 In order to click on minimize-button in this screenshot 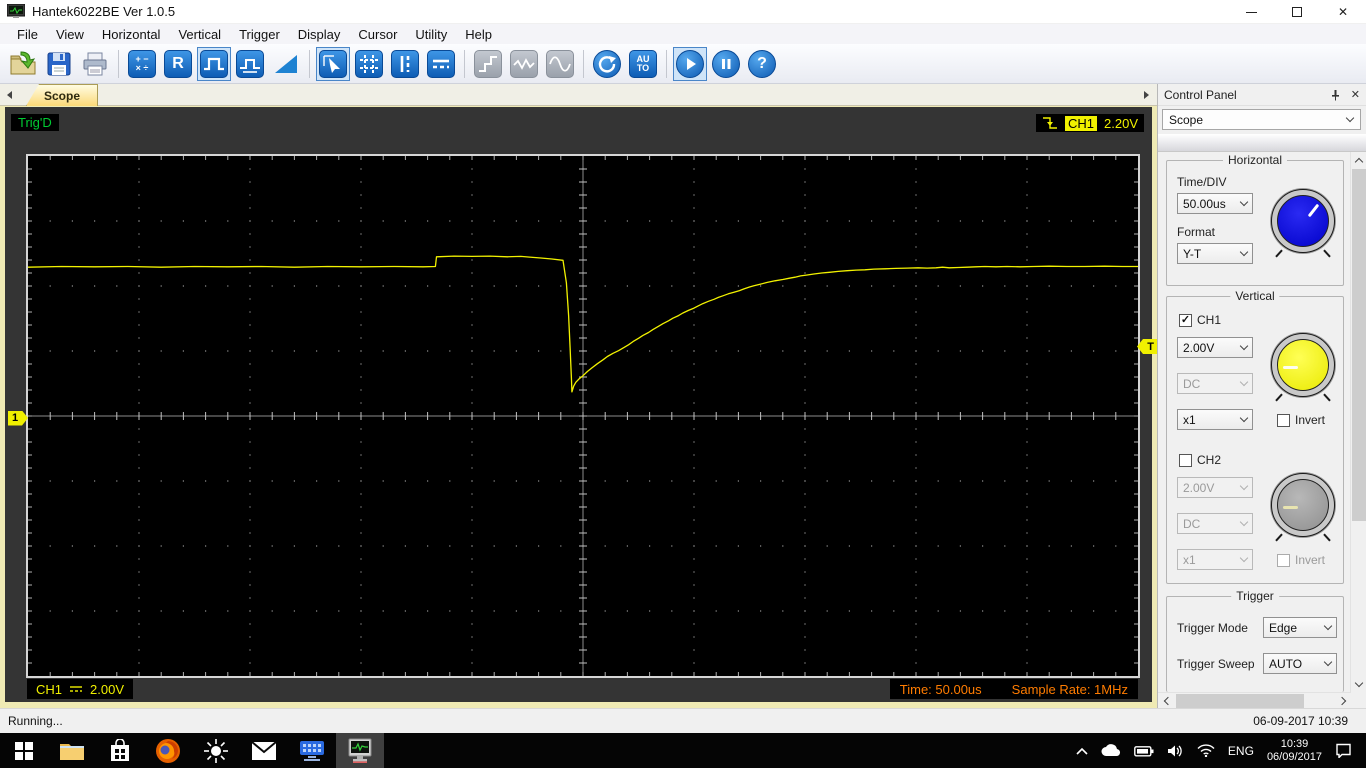, I will do `click(1251, 12)`.